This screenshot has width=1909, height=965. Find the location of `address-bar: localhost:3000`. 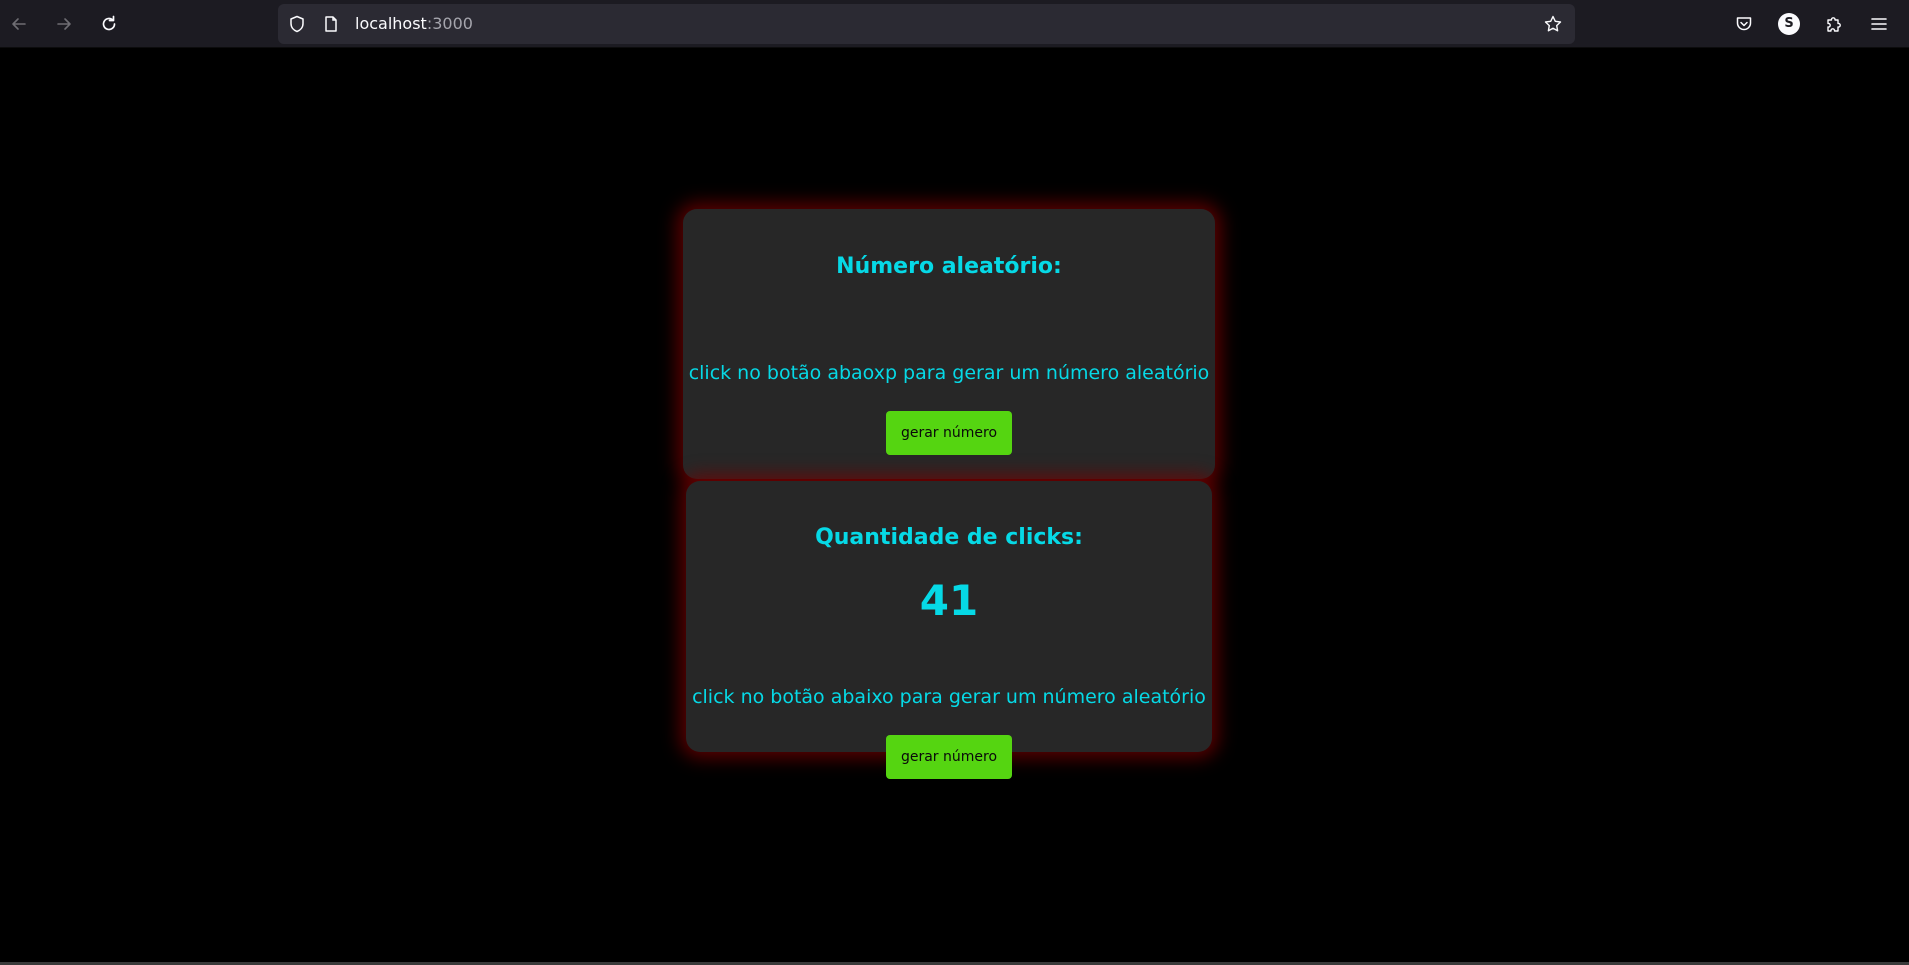

address-bar: localhost:3000 is located at coordinates (926, 24).